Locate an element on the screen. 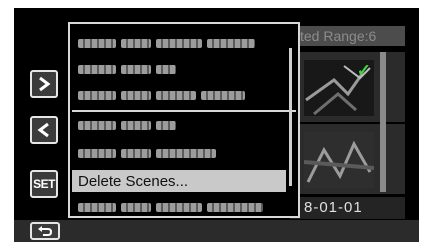  bottom-bar is located at coordinates (216, 231).